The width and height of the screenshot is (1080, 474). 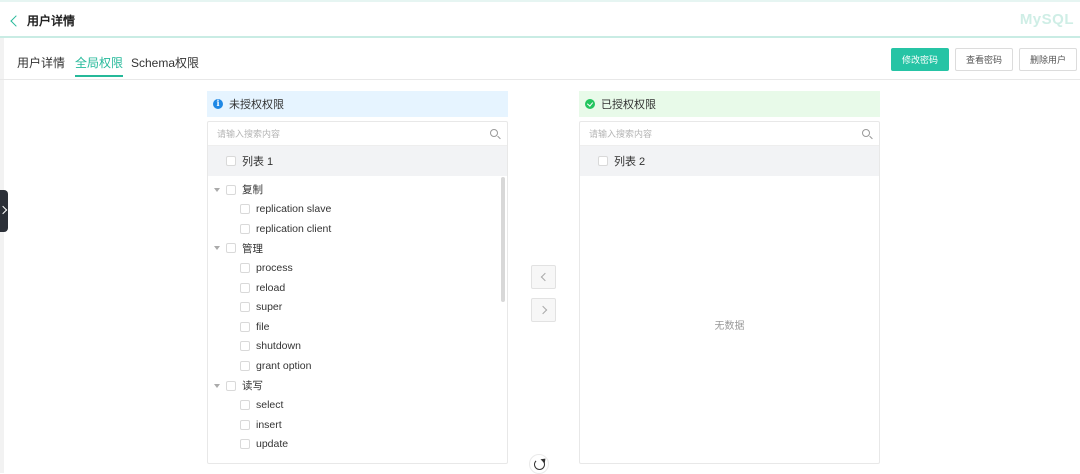 What do you see at coordinates (984, 59) in the screenshot?
I see `view-password-button: 查看密码` at bounding box center [984, 59].